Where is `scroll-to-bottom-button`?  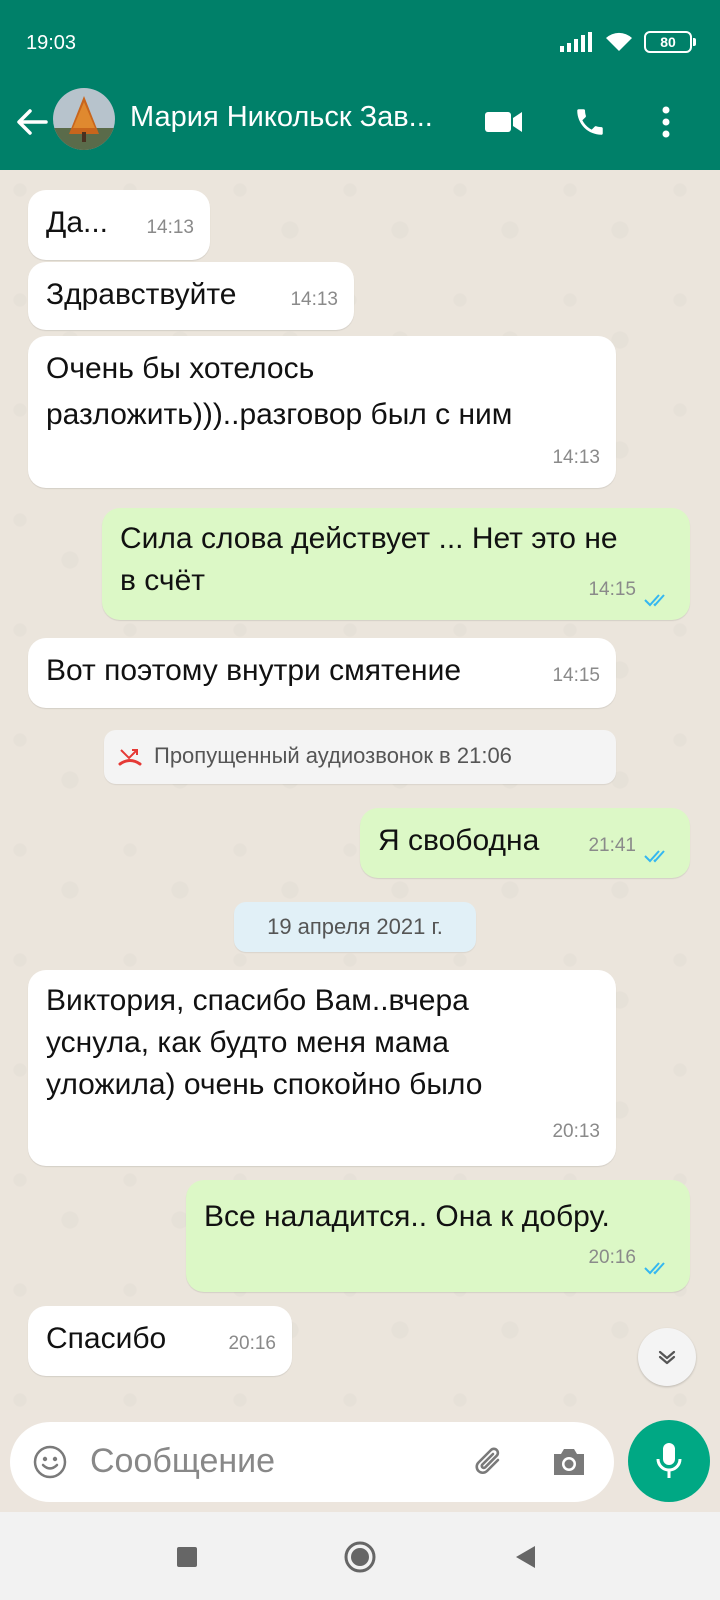 scroll-to-bottom-button is located at coordinates (667, 1357).